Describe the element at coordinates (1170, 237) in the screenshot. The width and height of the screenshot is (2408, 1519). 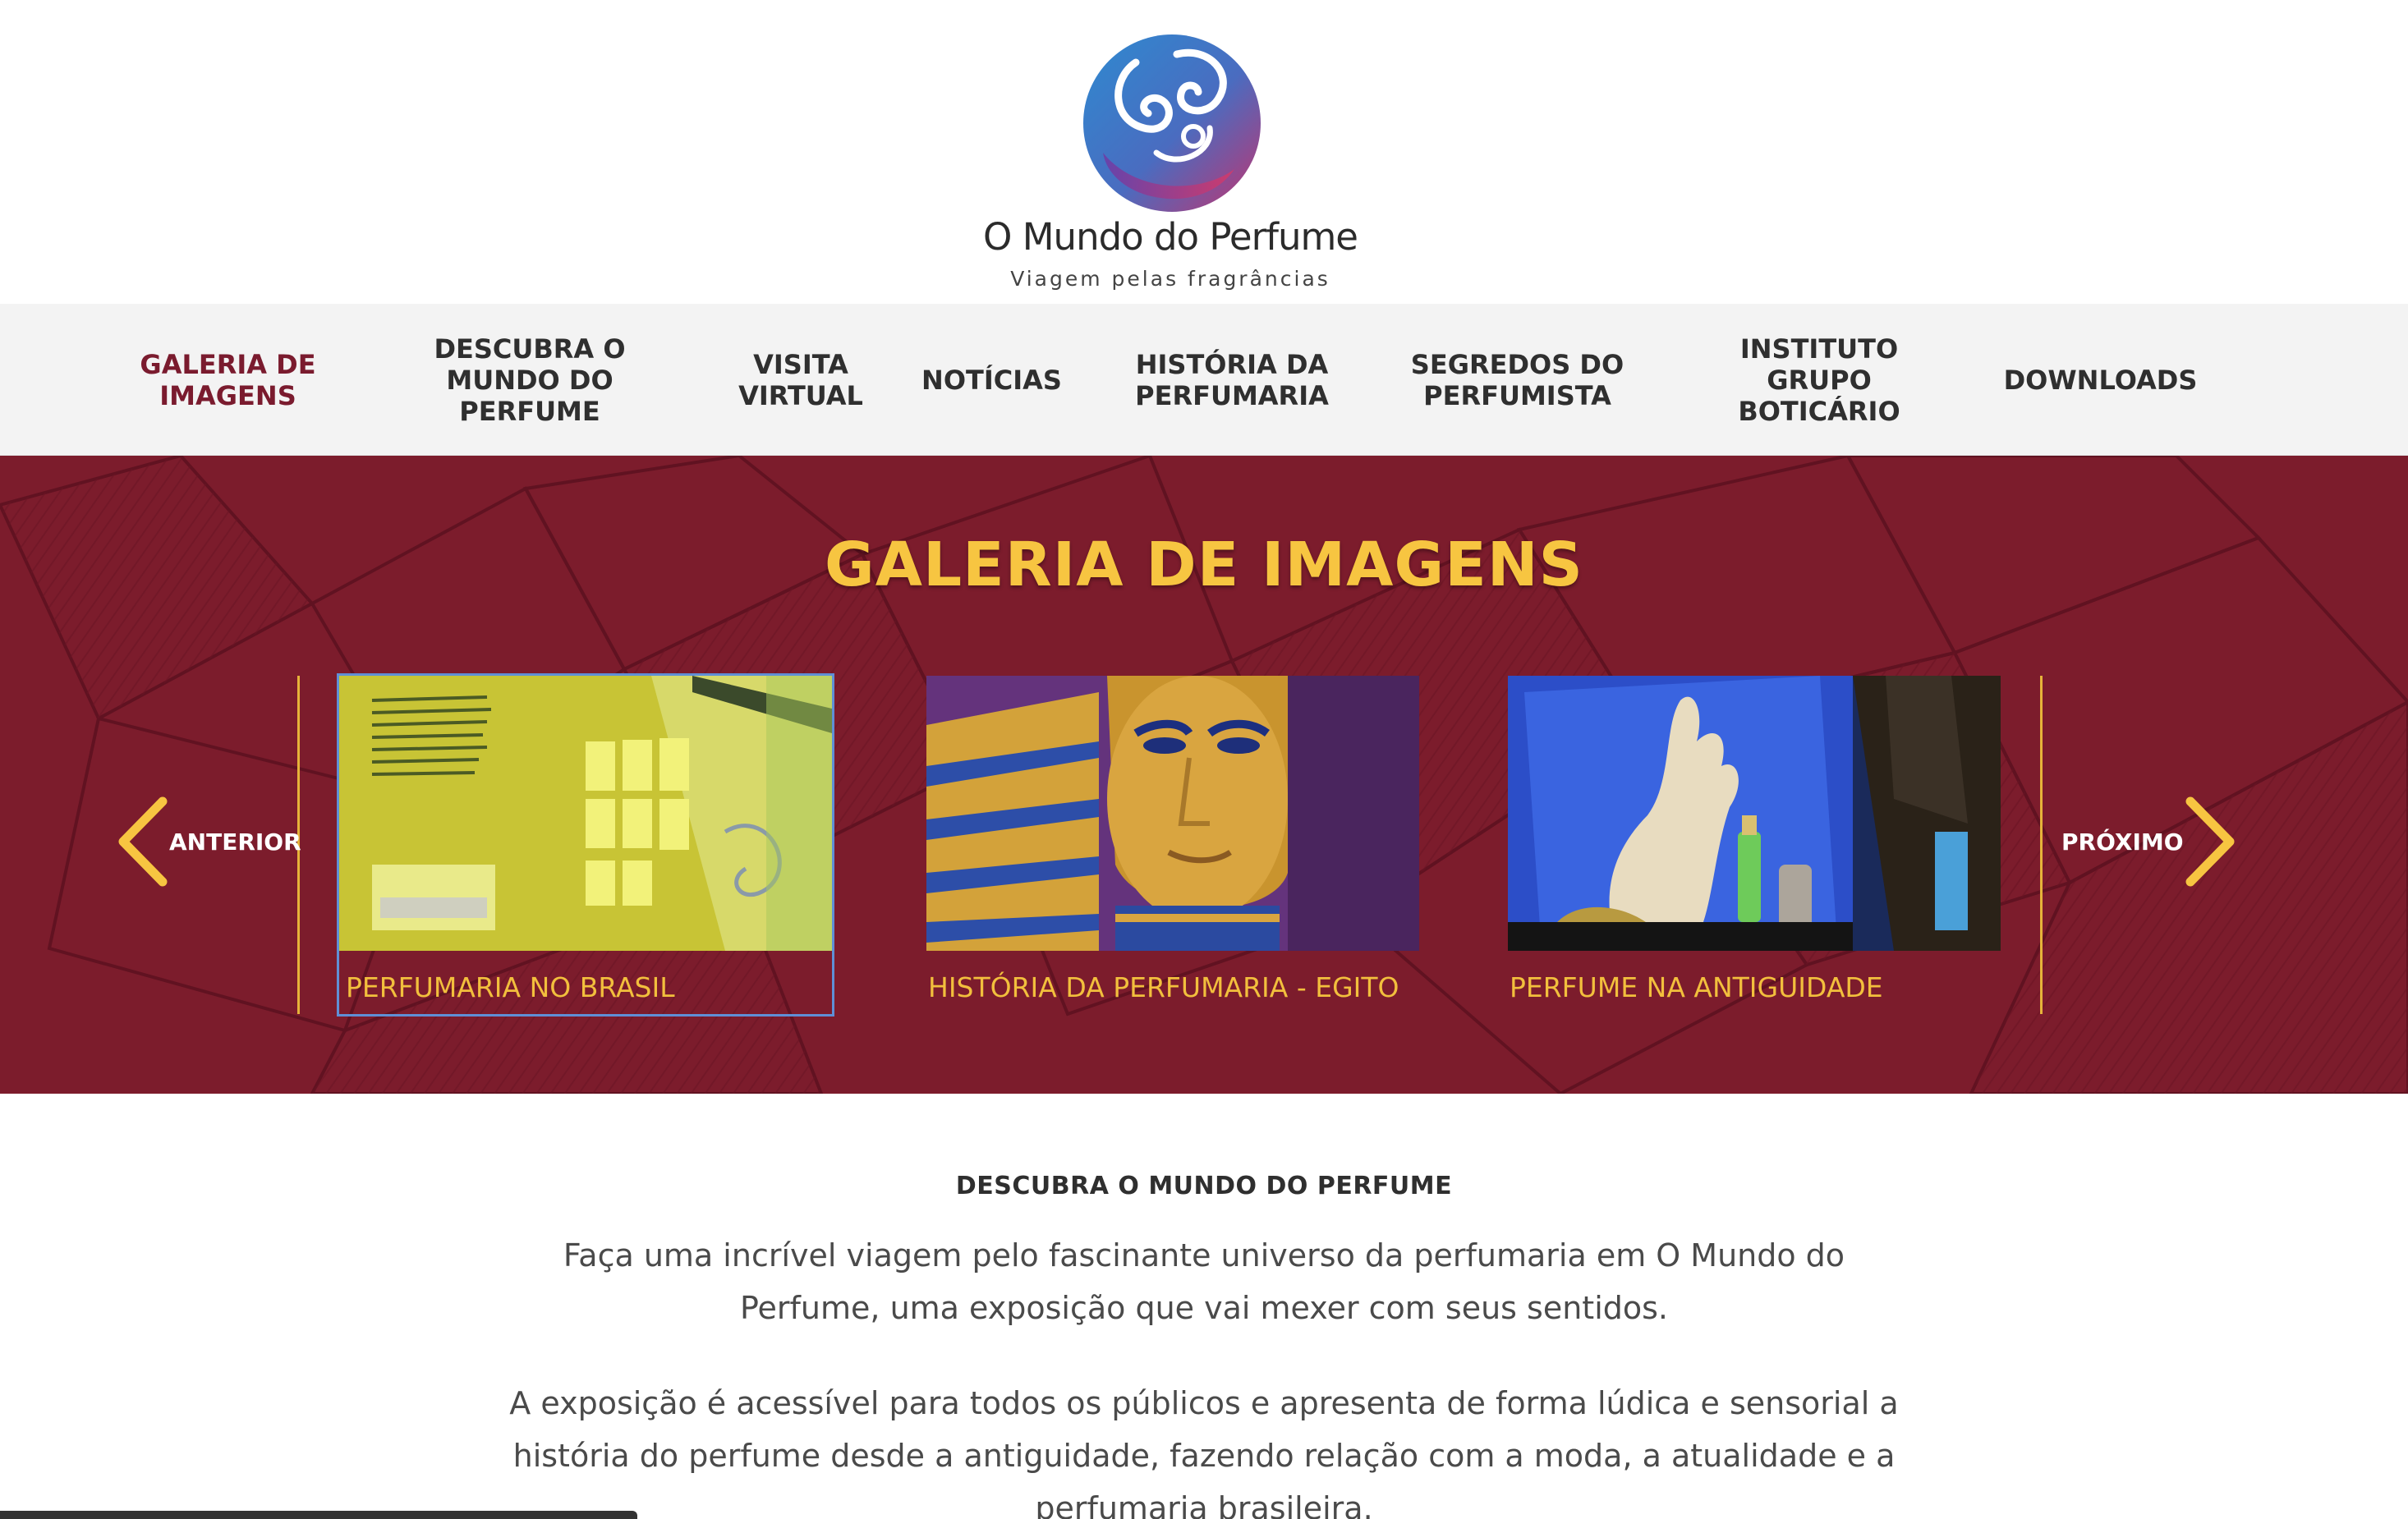
I see `logo-title: O Mundo do Perfume` at that location.